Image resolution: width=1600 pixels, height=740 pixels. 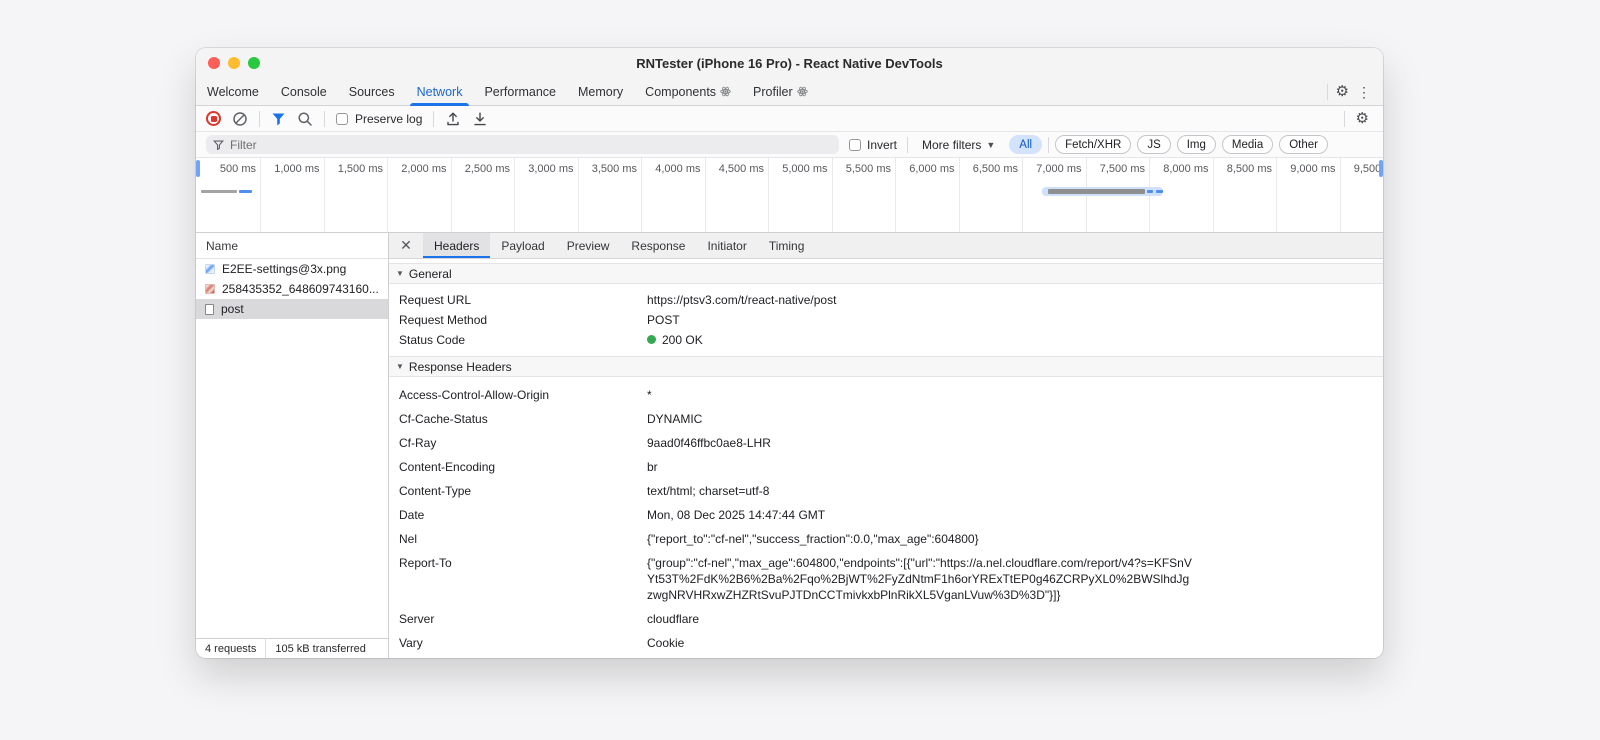 What do you see at coordinates (551, 340) in the screenshot?
I see `header-row: Status Code 200 OK` at bounding box center [551, 340].